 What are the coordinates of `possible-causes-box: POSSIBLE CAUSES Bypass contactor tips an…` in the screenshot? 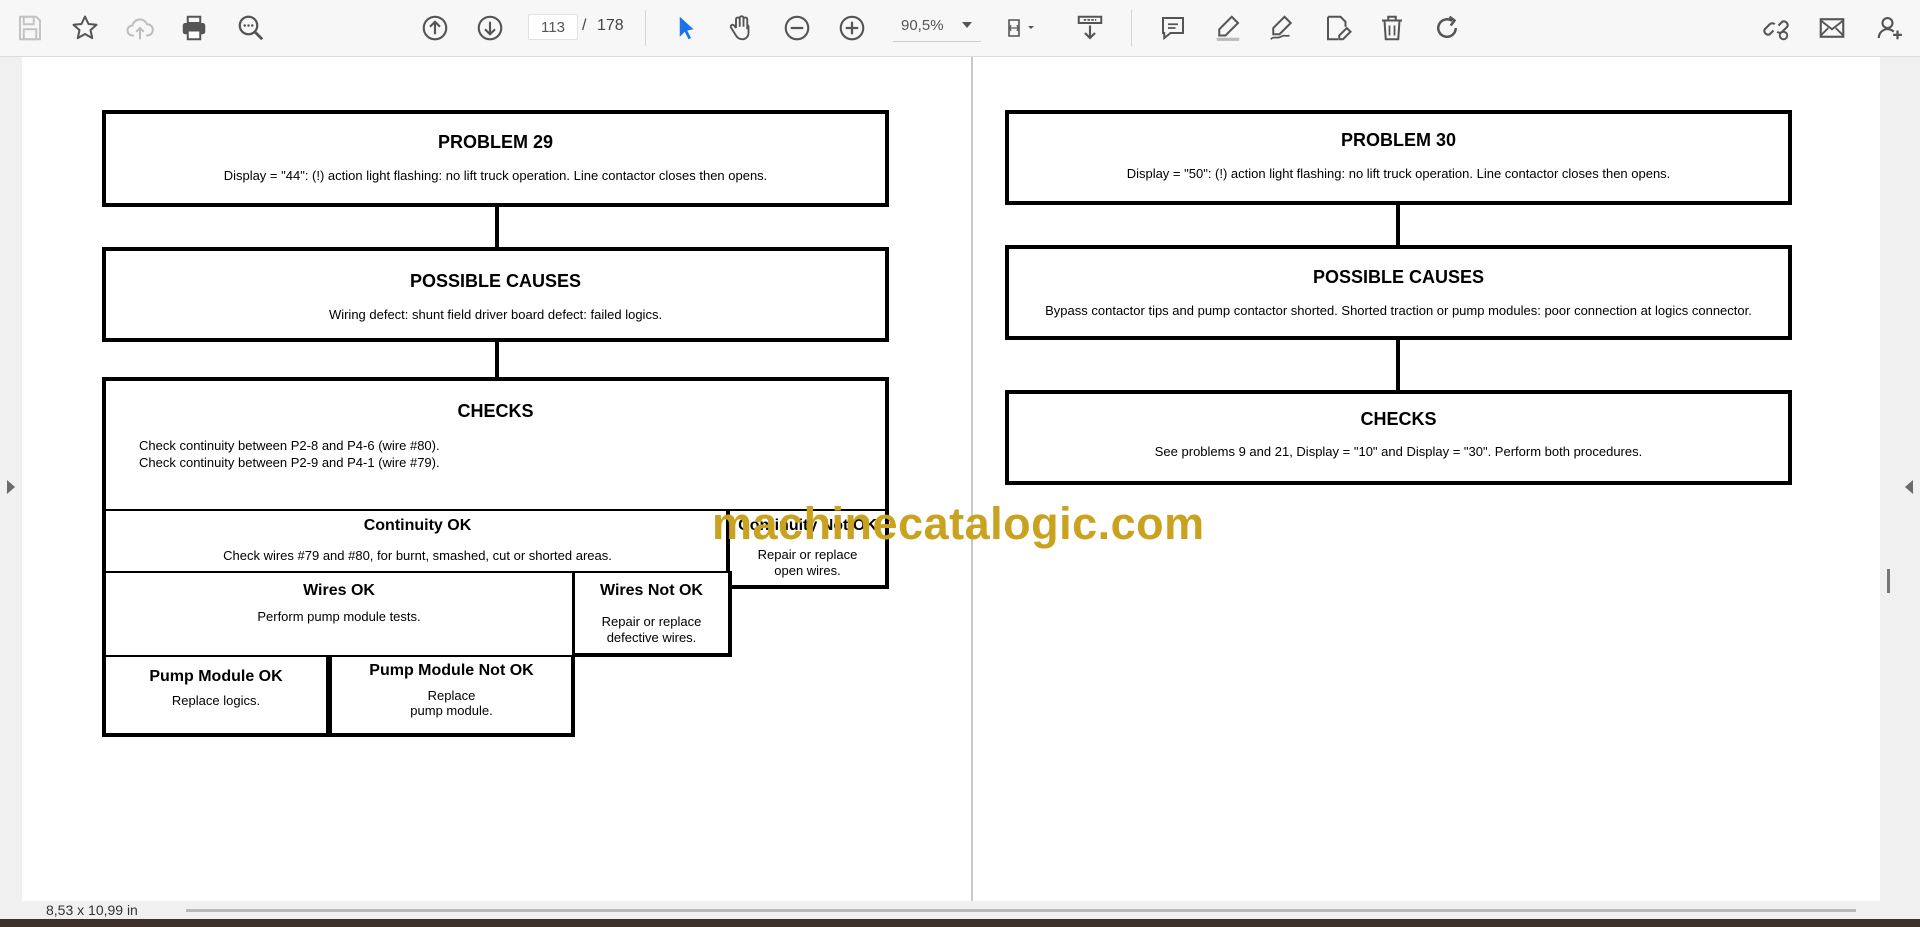 It's located at (1398, 292).